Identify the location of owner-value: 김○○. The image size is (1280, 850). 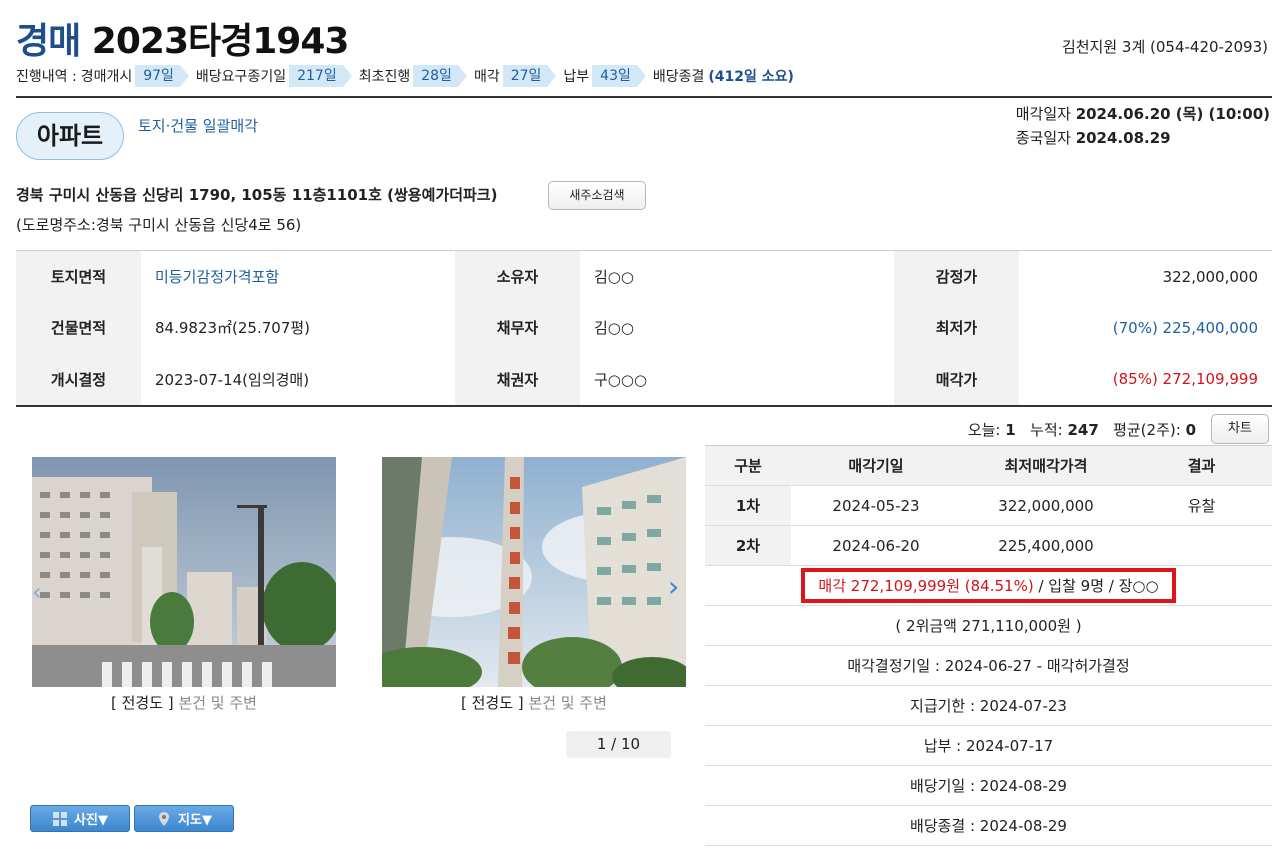
(614, 277).